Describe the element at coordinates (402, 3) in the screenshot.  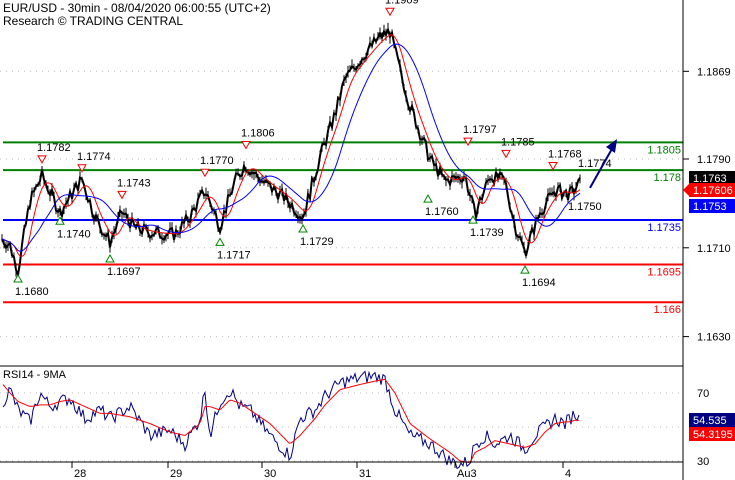
I see `high-label: 1.1909` at that location.